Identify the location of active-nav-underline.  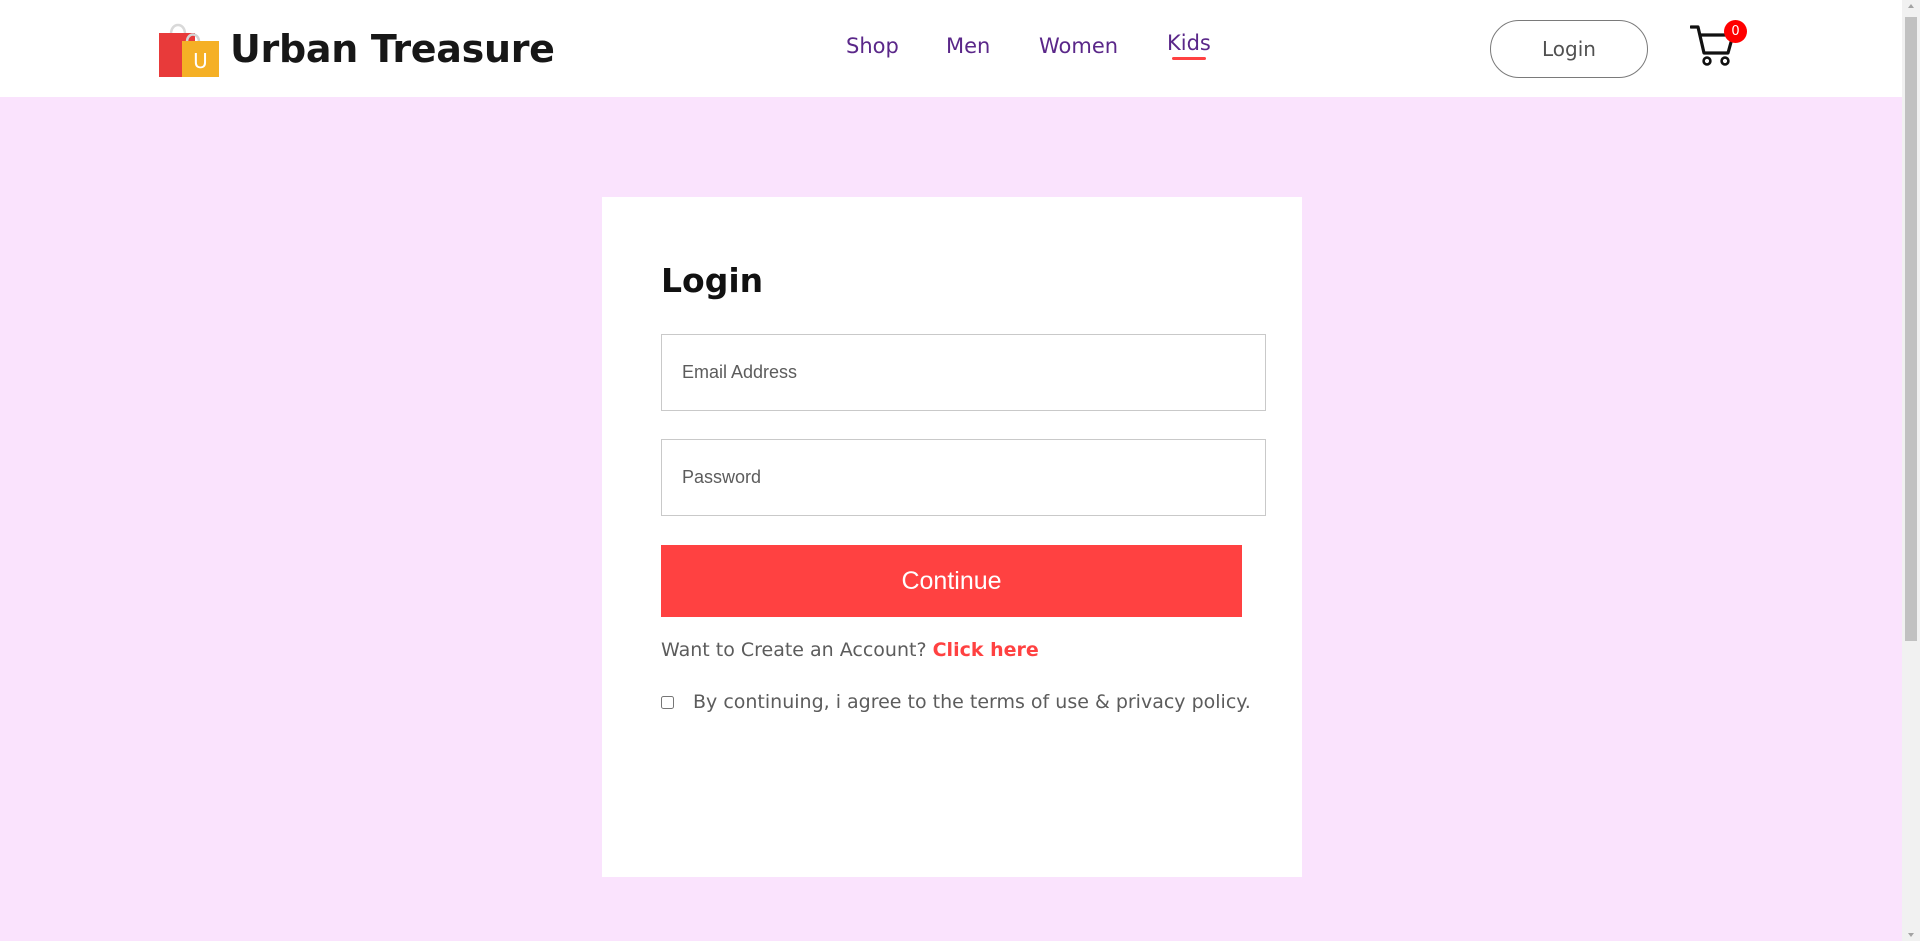
(1188, 58).